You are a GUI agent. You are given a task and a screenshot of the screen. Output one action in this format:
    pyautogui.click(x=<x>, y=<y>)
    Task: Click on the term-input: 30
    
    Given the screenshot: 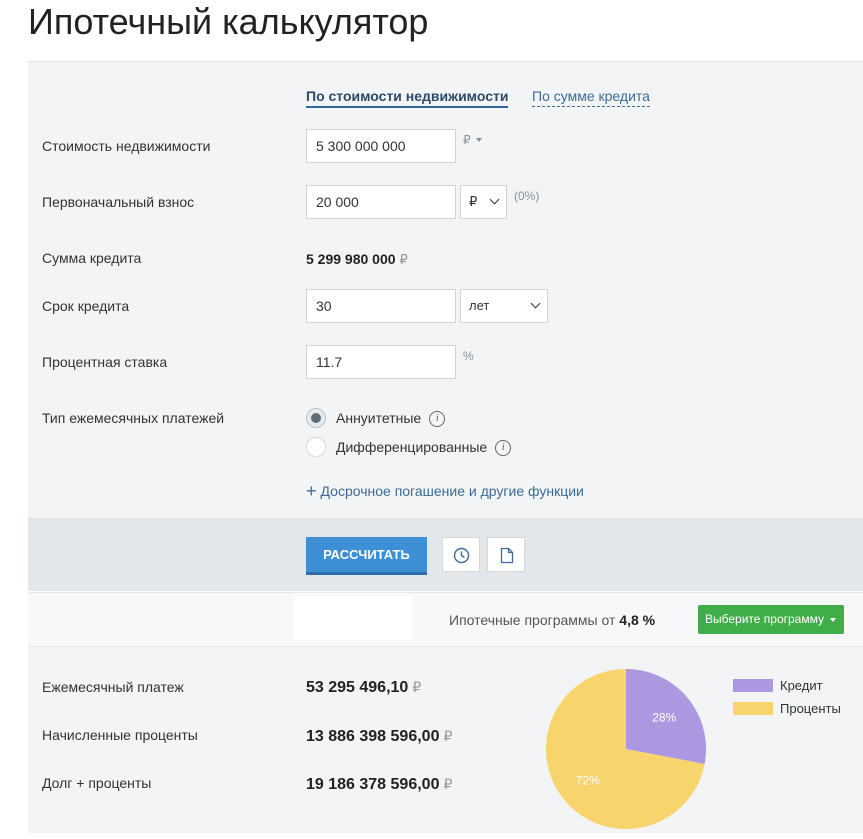 What is the action you would take?
    pyautogui.click(x=381, y=306)
    